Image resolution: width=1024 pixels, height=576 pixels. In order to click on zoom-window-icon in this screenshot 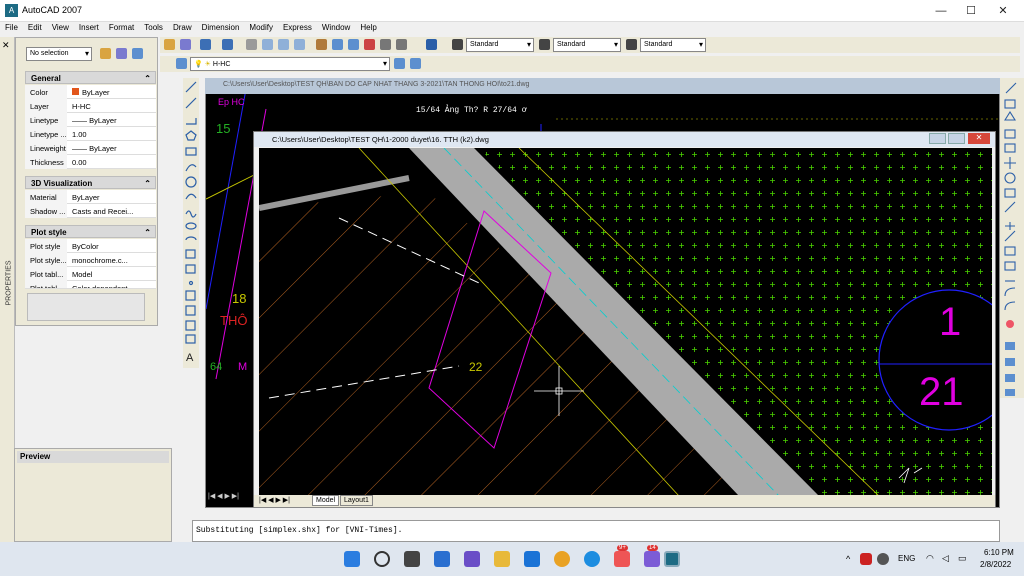, I will do `click(283, 44)`.